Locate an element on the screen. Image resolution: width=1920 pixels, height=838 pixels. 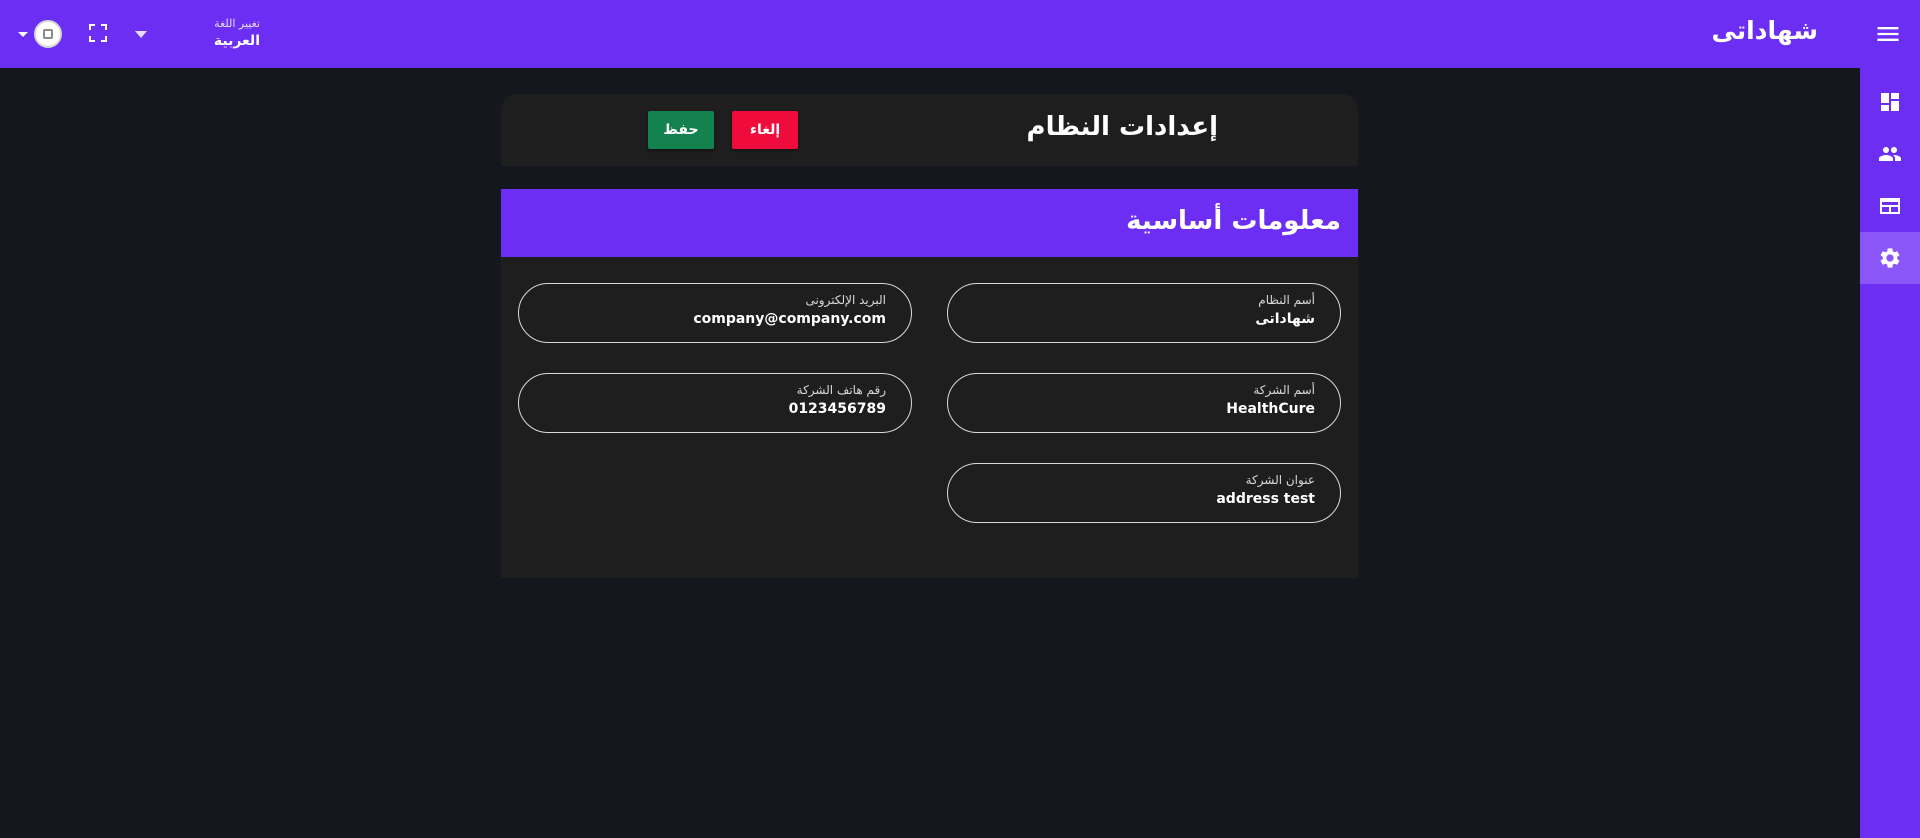
avatar is located at coordinates (48, 34).